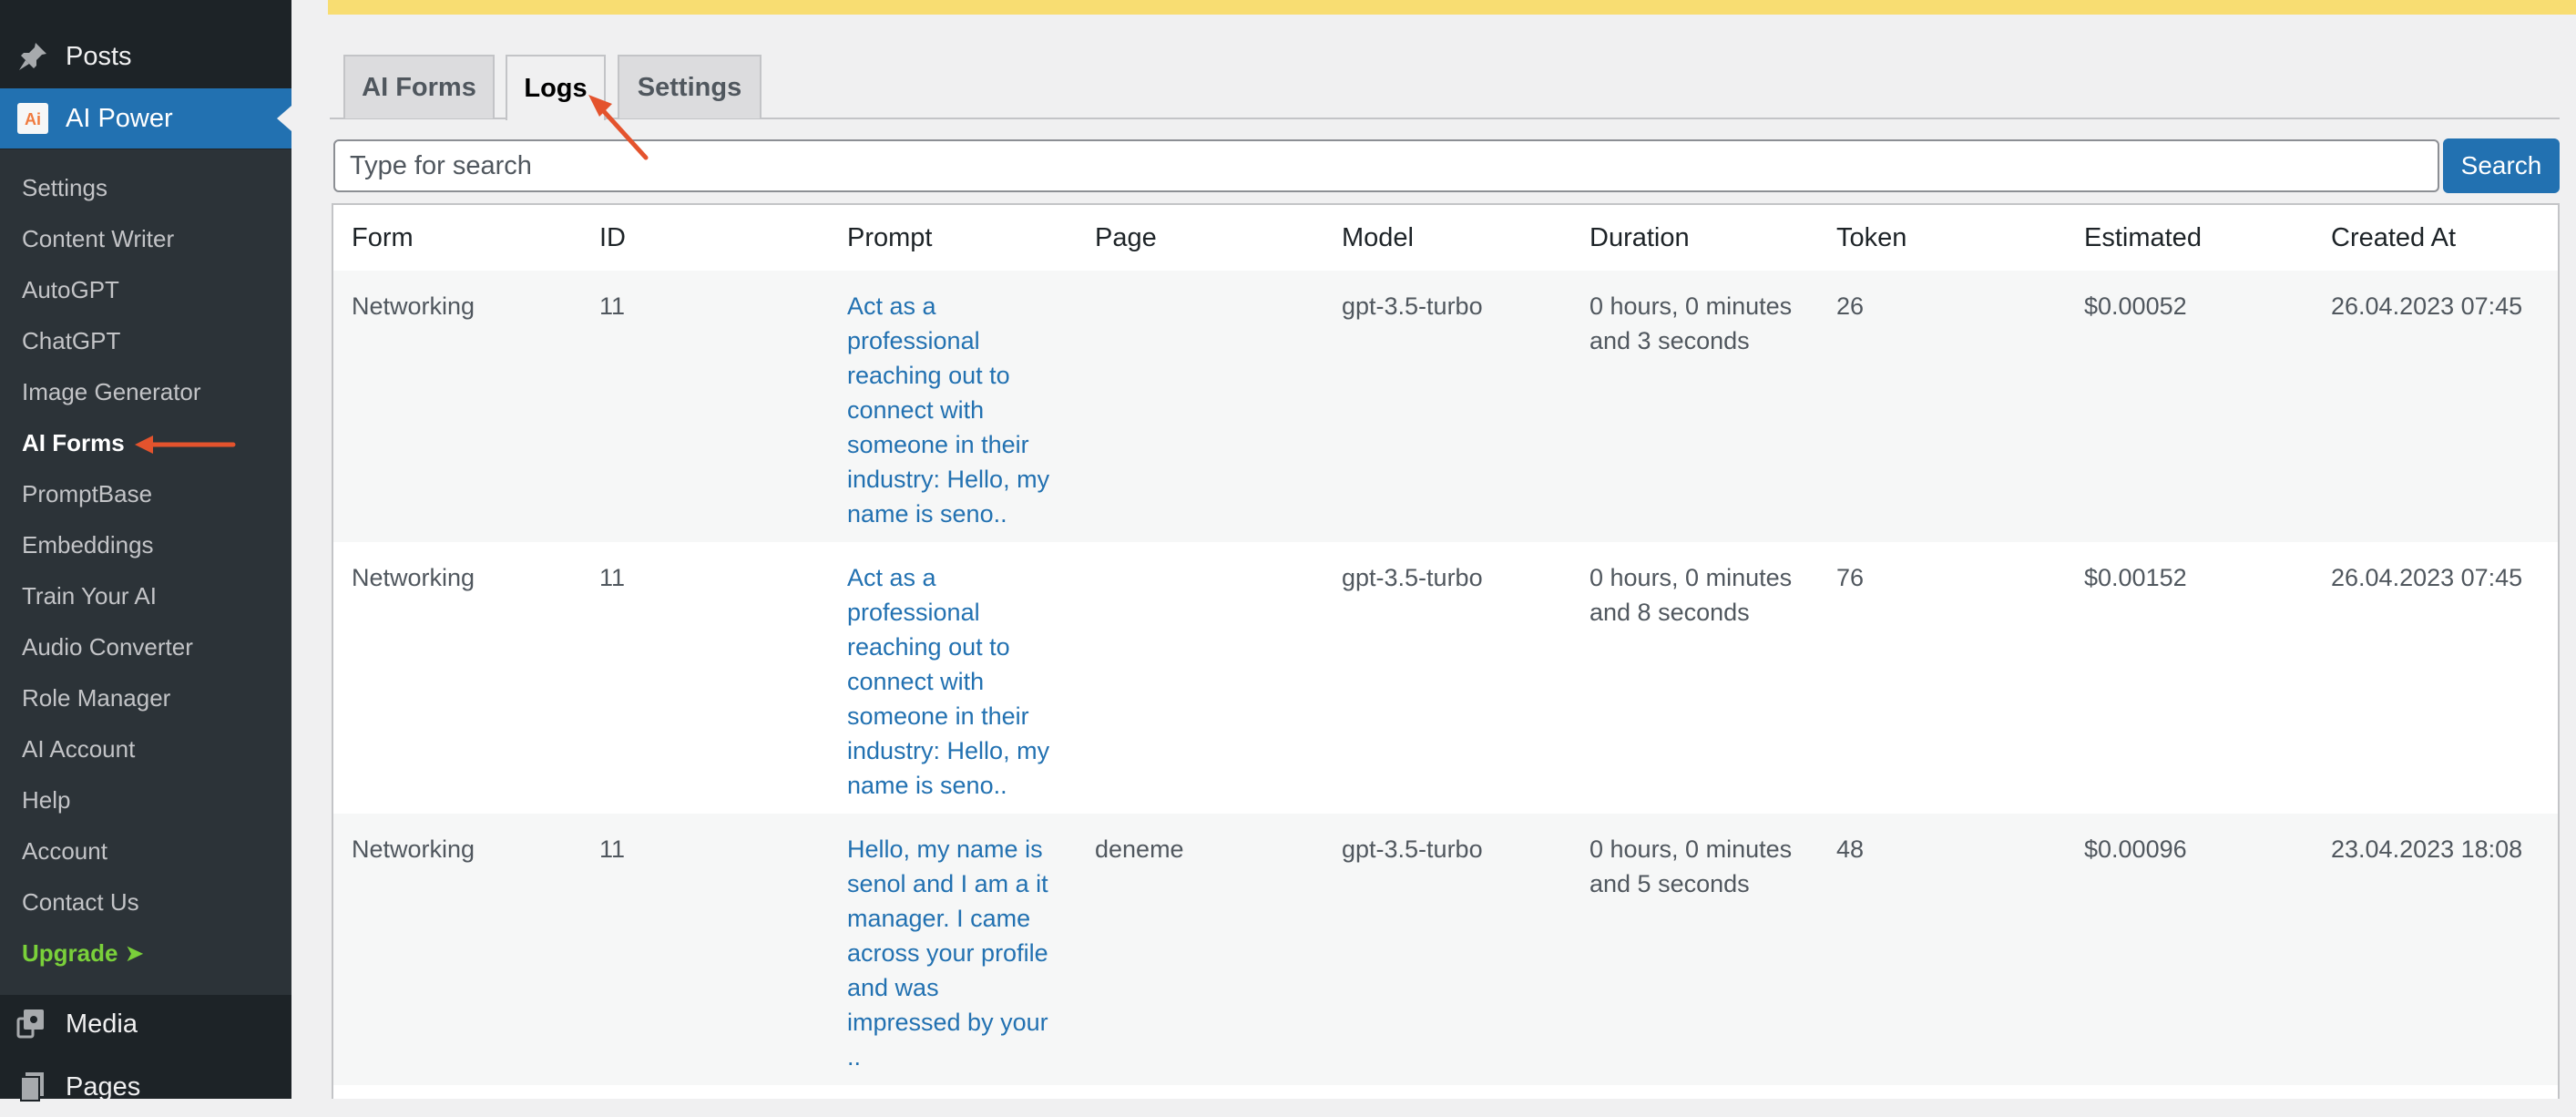 The width and height of the screenshot is (2576, 1117). I want to click on logo-text: Ai, so click(33, 119).